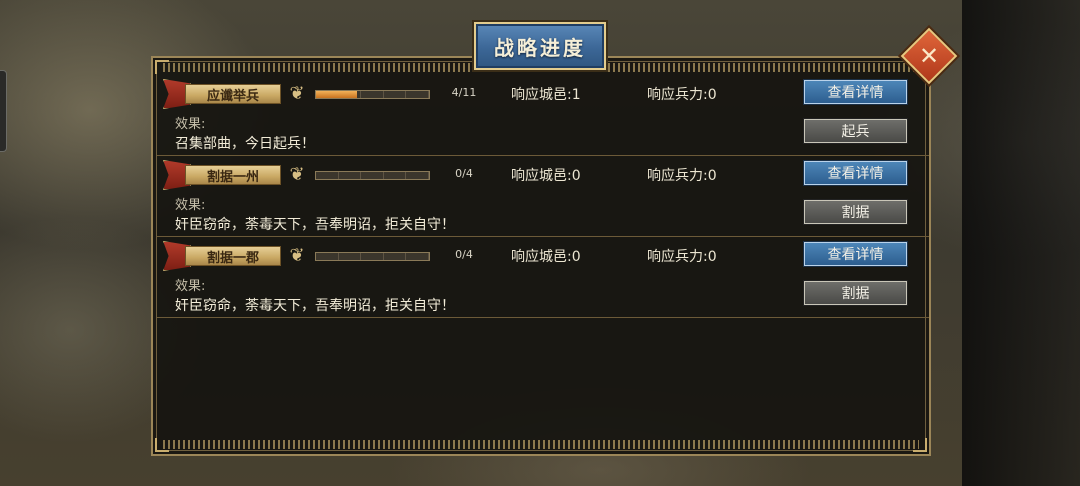 This screenshot has height=486, width=1080. Describe the element at coordinates (233, 256) in the screenshot. I see `strategy-name: 割据一郡` at that location.